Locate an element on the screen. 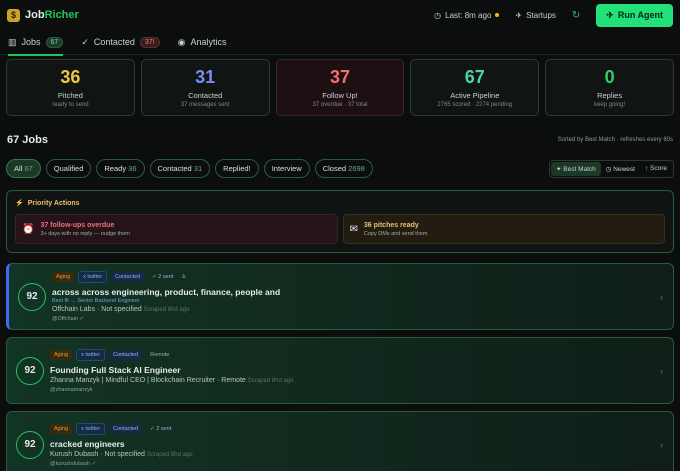 Image resolution: width=680 pixels, height=471 pixels. tab-analytics-label: Analytics is located at coordinates (208, 42).